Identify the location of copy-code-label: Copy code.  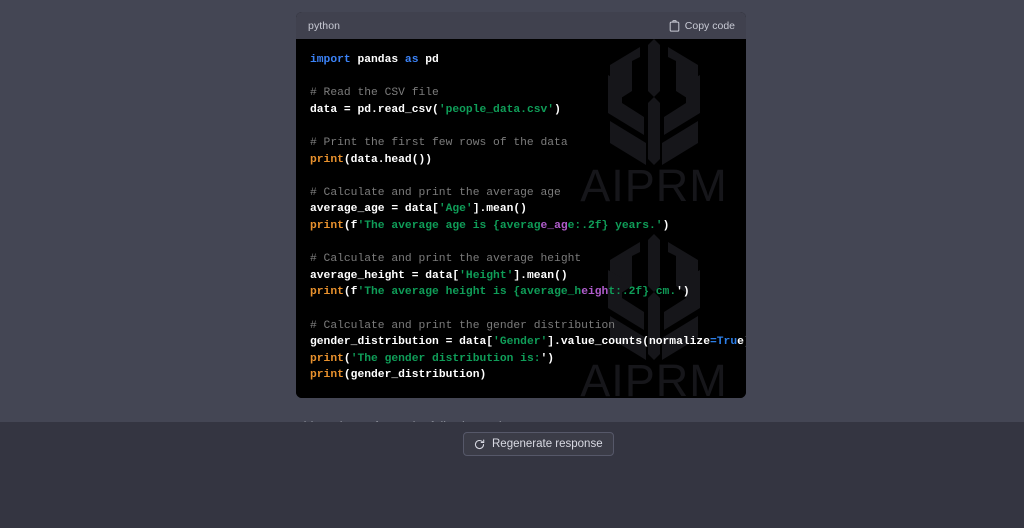
(709, 25).